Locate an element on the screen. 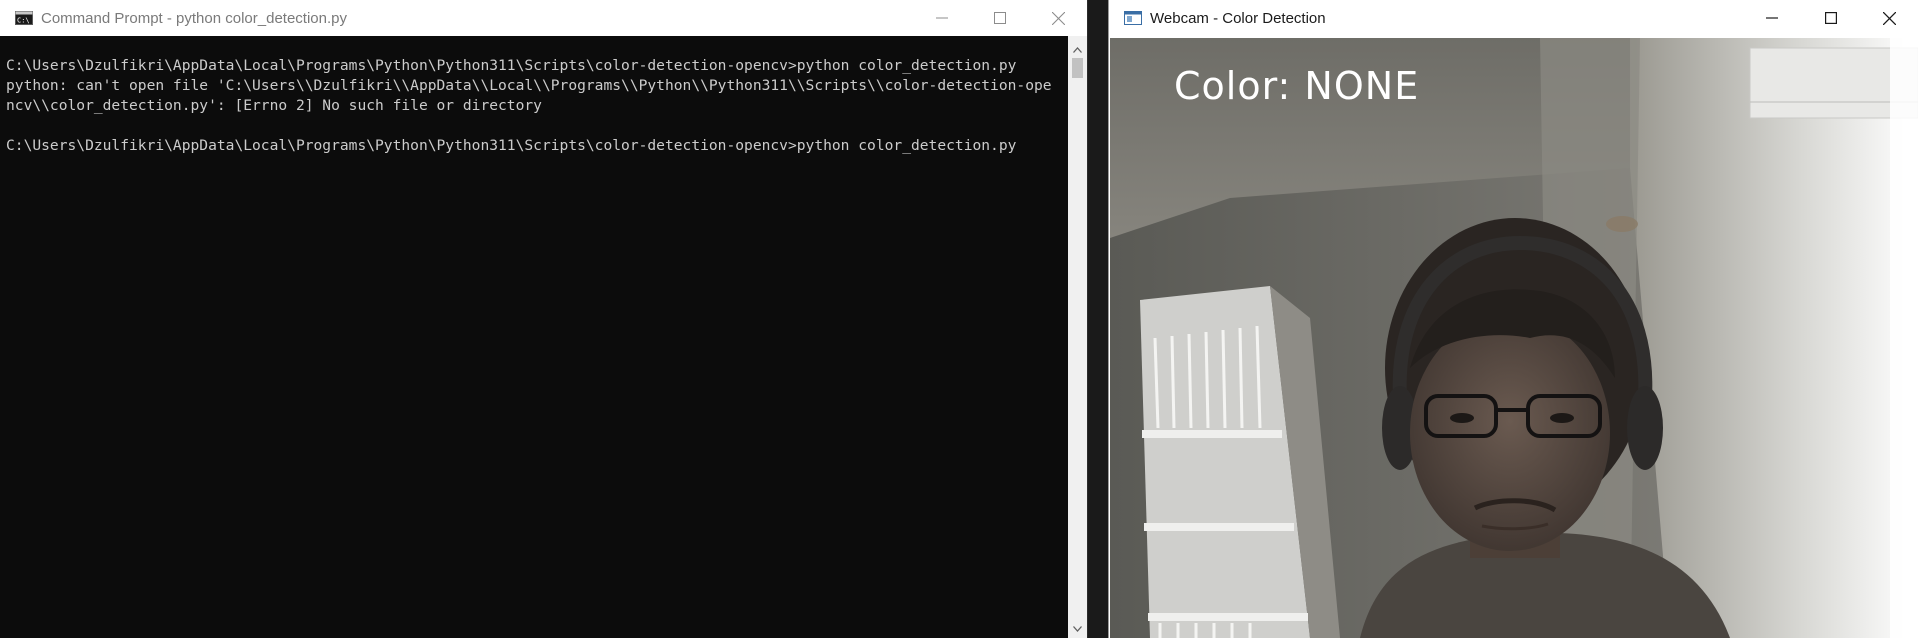 The height and width of the screenshot is (638, 1919). scrollbar-thumb is located at coordinates (1077, 68).